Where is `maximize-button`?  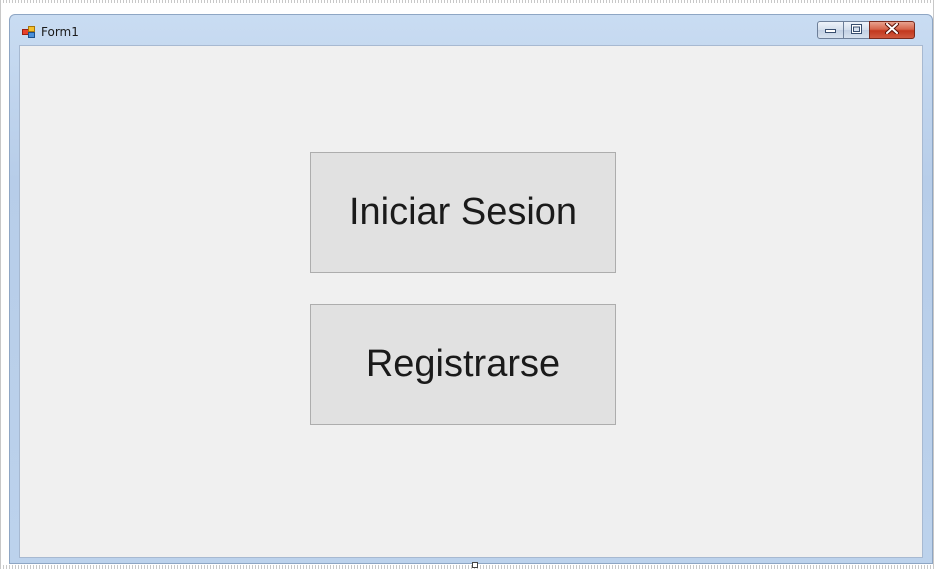 maximize-button is located at coordinates (856, 30).